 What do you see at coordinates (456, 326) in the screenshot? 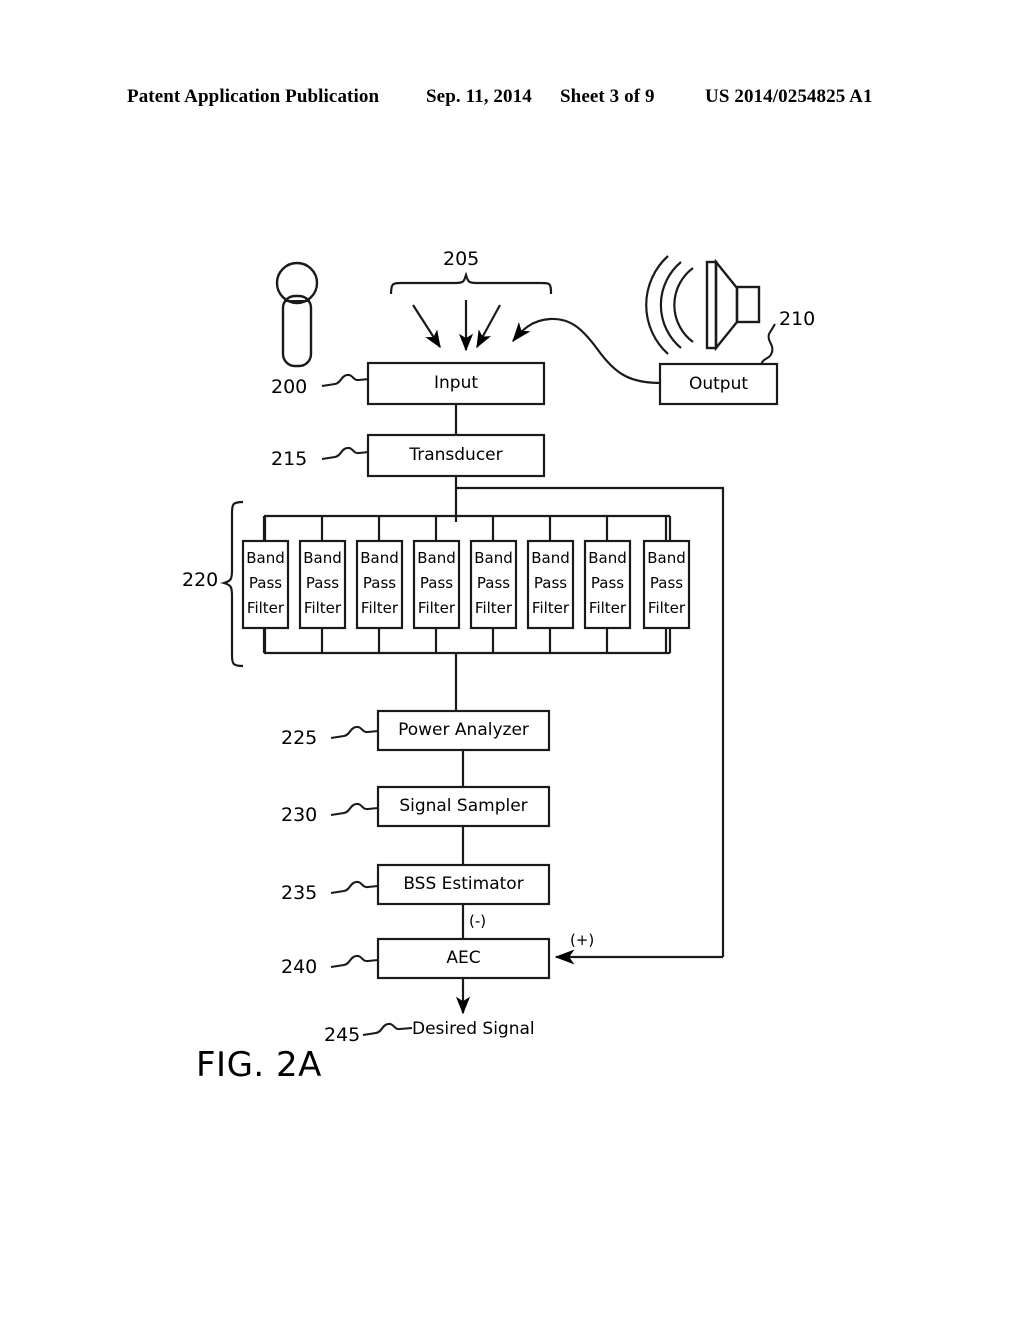
I see `acoustic-input-arrows` at bounding box center [456, 326].